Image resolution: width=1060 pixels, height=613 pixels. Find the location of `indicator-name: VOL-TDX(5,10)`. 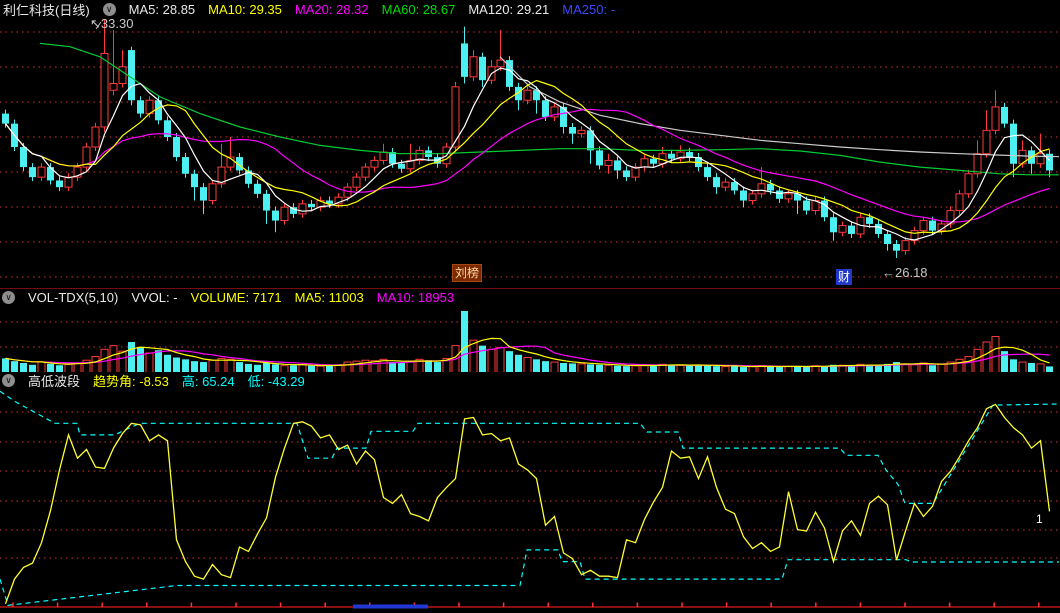

indicator-name: VOL-TDX(5,10) is located at coordinates (73, 297).